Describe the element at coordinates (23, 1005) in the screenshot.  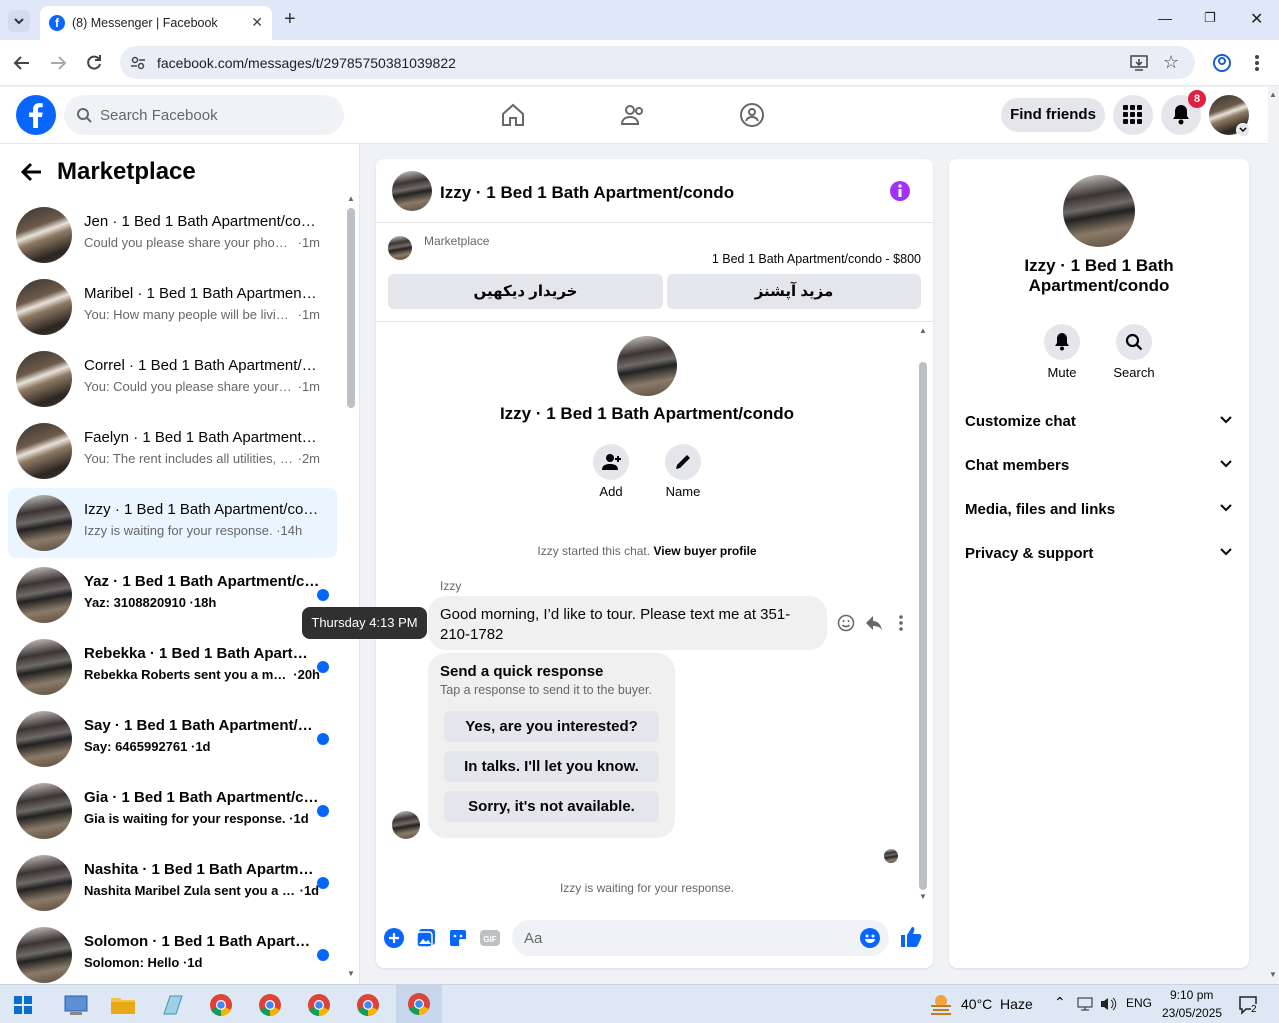
I see `windows-start-icon` at that location.